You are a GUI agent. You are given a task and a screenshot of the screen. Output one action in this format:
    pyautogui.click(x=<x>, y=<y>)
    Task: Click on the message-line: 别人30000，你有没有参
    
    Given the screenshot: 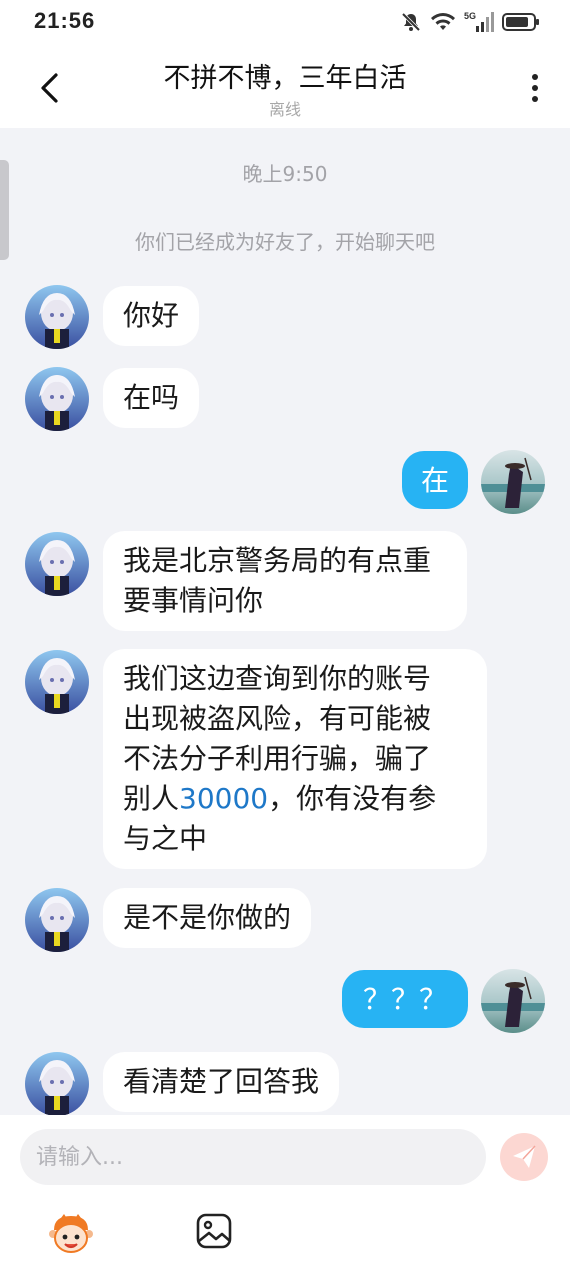 What is the action you would take?
    pyautogui.click(x=280, y=798)
    